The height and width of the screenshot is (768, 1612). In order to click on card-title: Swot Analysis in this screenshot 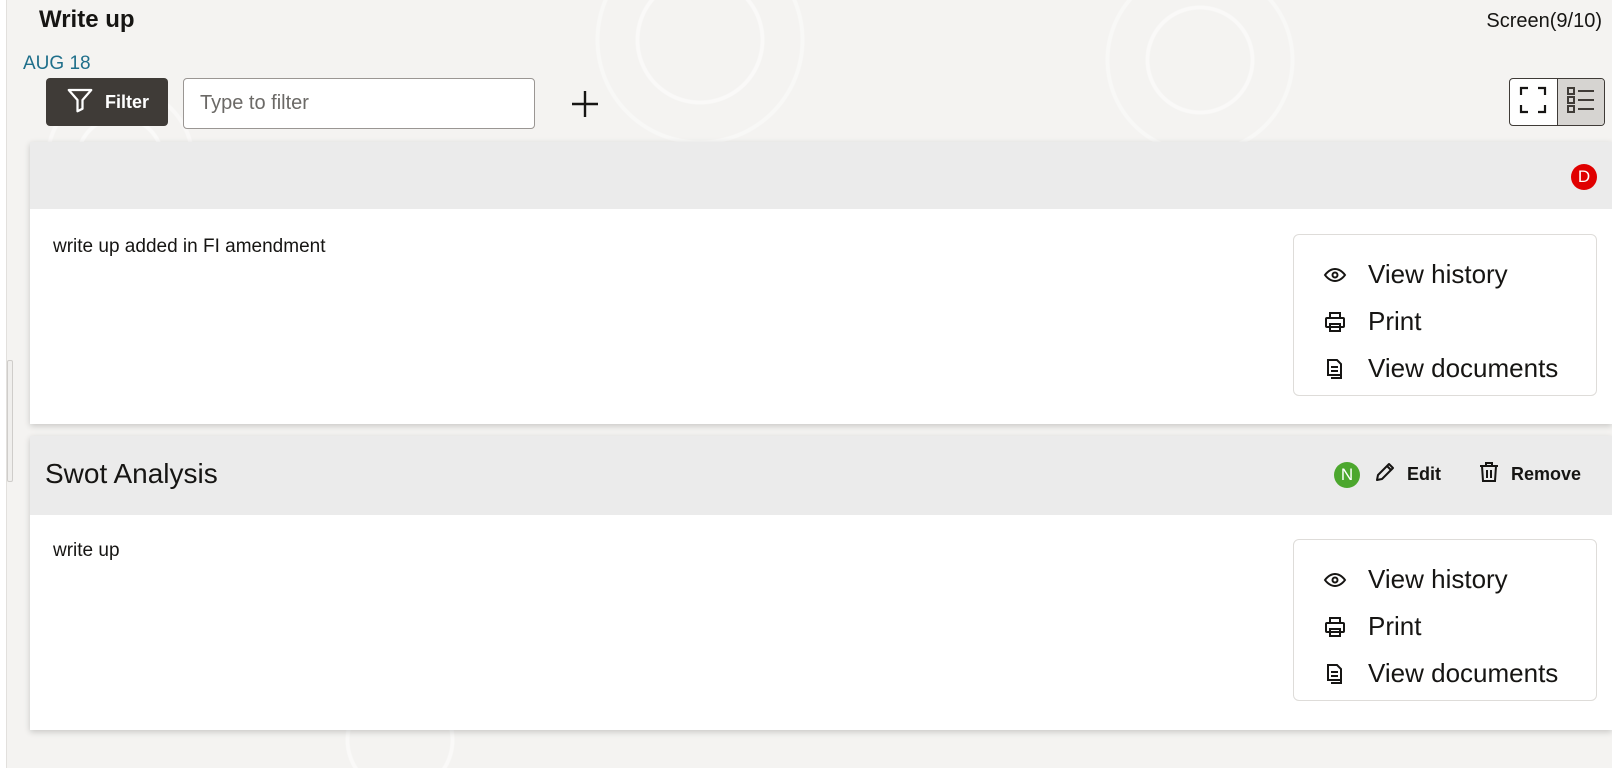, I will do `click(131, 473)`.